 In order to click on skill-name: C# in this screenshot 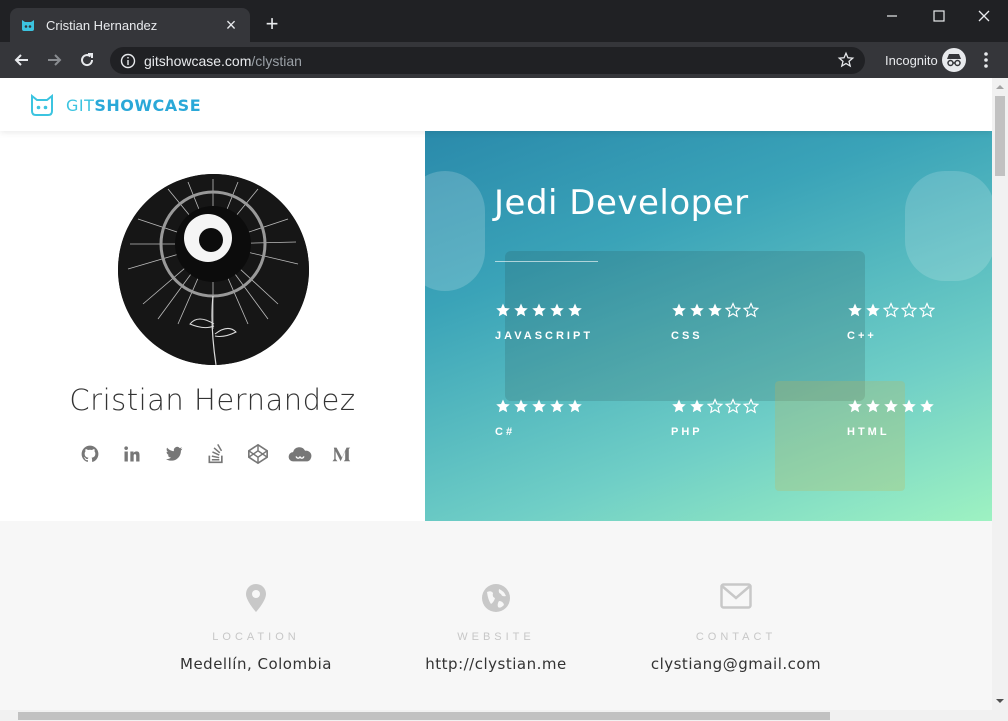, I will do `click(505, 432)`.